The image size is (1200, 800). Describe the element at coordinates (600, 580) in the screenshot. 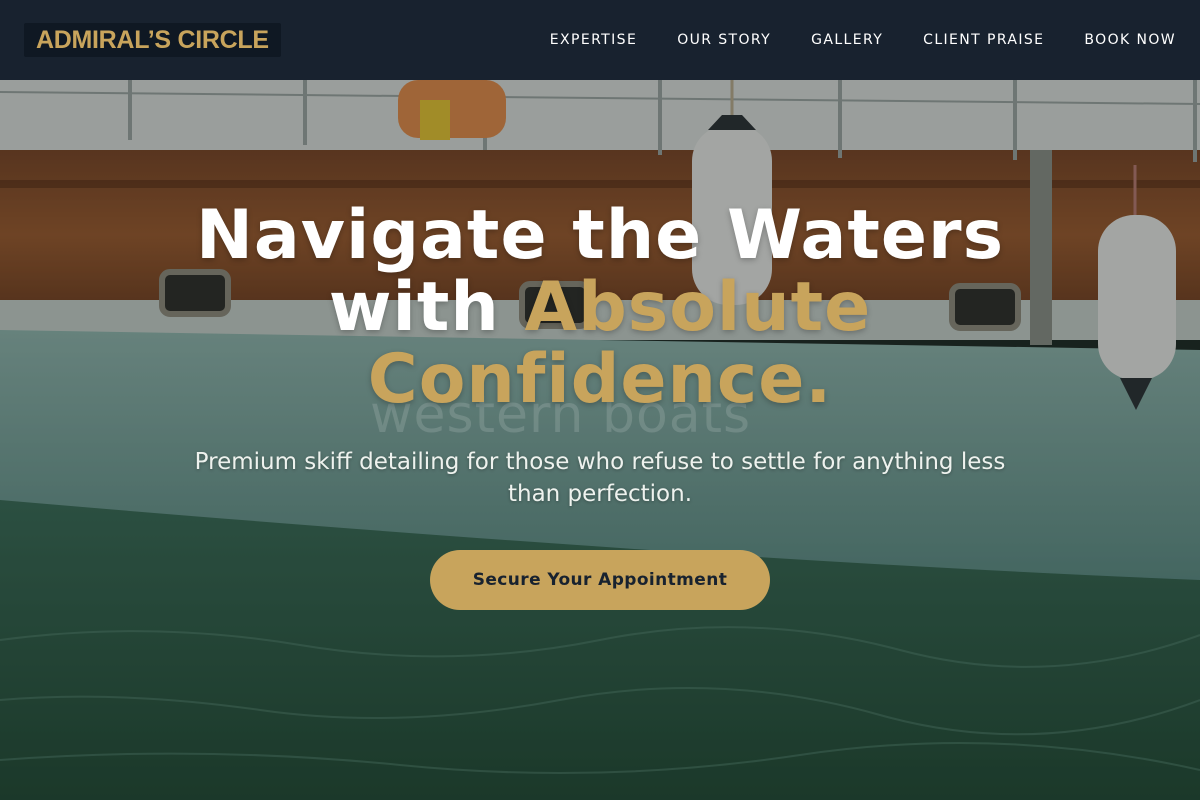

I see `secure-appointment-button: Secure Your Appointment` at that location.